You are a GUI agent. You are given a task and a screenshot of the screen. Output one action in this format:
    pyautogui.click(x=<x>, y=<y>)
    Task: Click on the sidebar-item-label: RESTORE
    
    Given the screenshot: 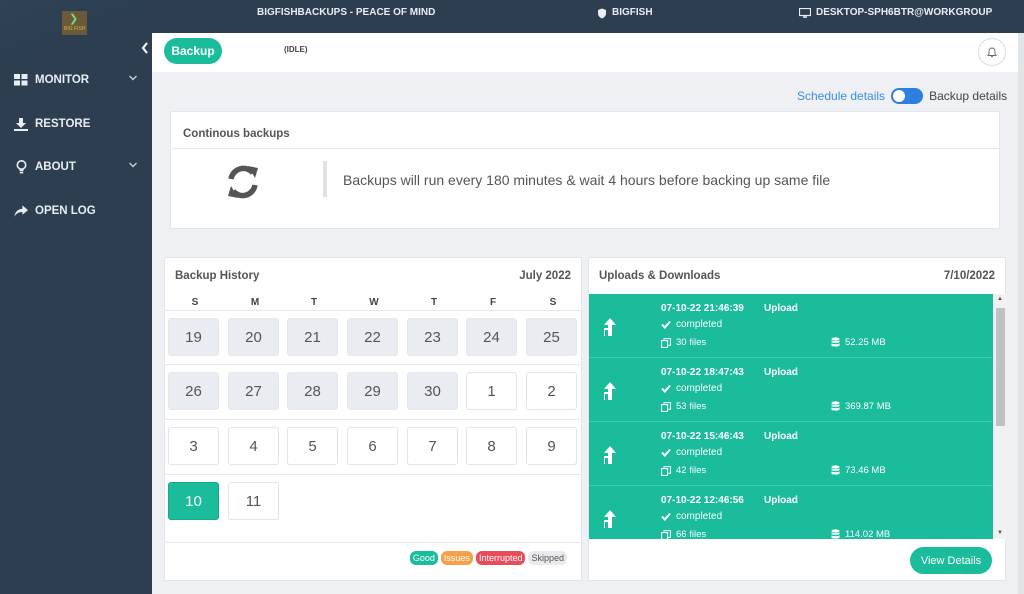 What is the action you would take?
    pyautogui.click(x=63, y=124)
    